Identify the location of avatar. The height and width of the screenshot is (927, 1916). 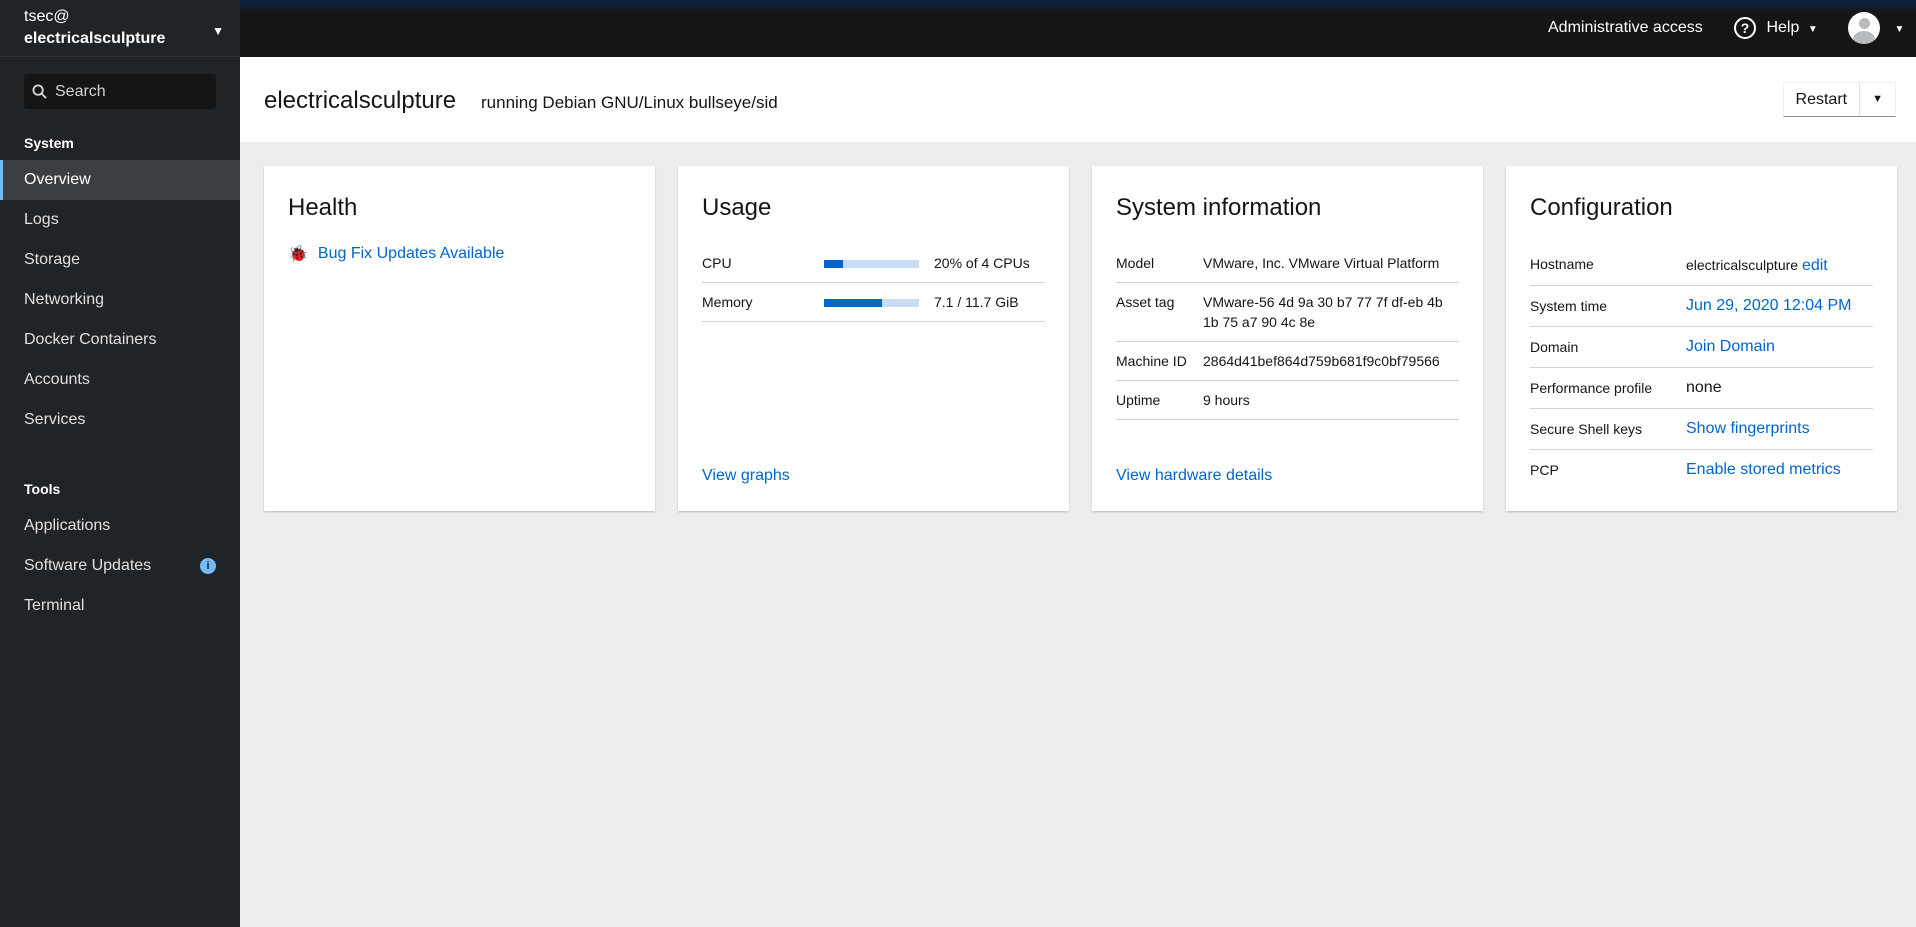
(1864, 27).